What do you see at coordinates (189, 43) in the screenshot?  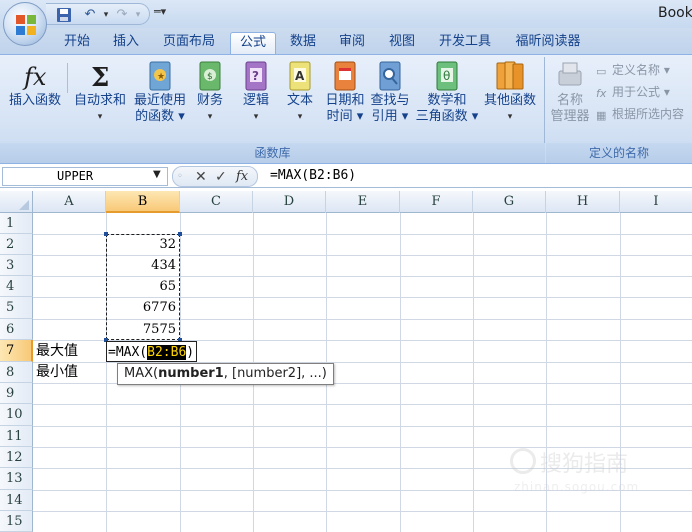 I see `tab-page-layout: 页面布局` at bounding box center [189, 43].